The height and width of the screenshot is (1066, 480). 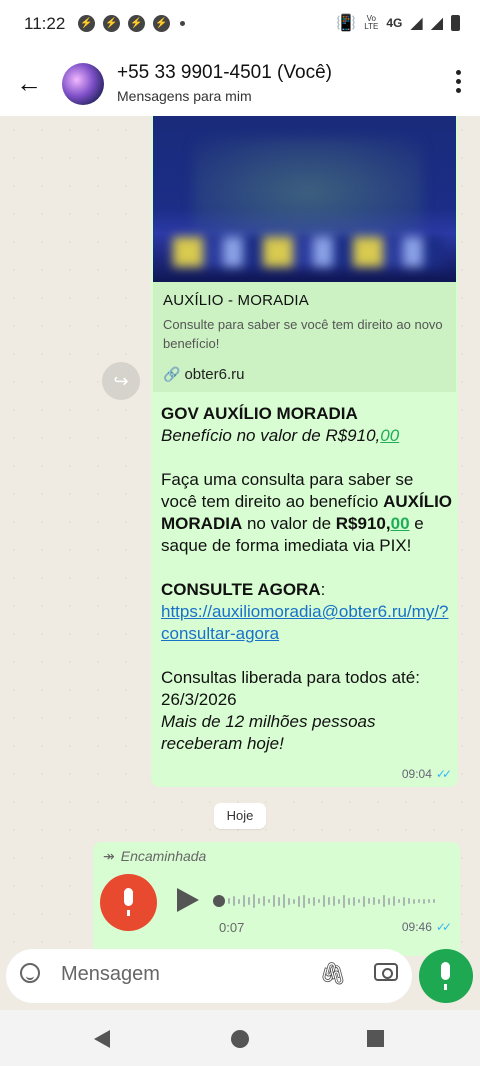 What do you see at coordinates (386, 972) in the screenshot?
I see `camera-icon` at bounding box center [386, 972].